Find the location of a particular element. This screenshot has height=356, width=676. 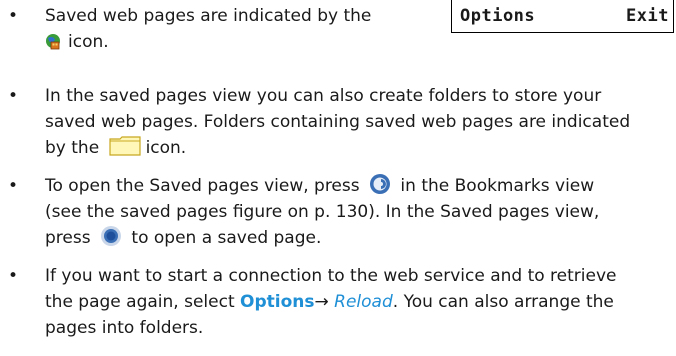

options-menu-reference: Options is located at coordinates (277, 302).